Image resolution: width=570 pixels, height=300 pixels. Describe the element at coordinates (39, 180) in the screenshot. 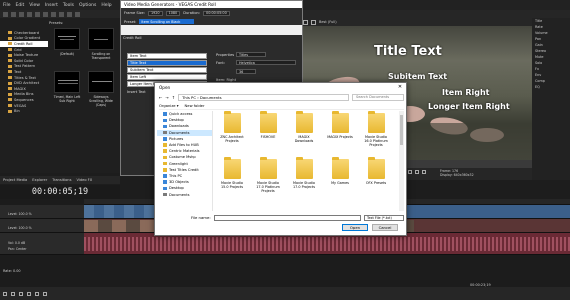

I see `tab-explorer: Explorer` at that location.